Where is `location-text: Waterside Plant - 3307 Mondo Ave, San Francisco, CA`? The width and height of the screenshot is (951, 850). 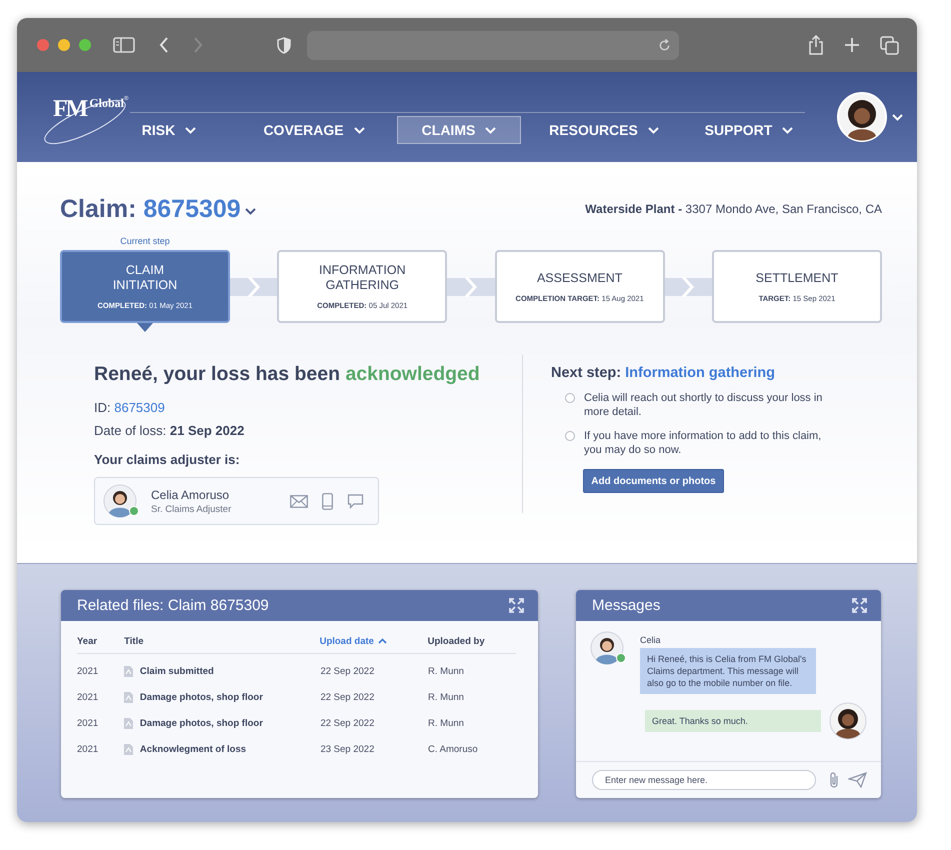
location-text: Waterside Plant - 3307 Mondo Ave, San Francisco, CA is located at coordinates (733, 209).